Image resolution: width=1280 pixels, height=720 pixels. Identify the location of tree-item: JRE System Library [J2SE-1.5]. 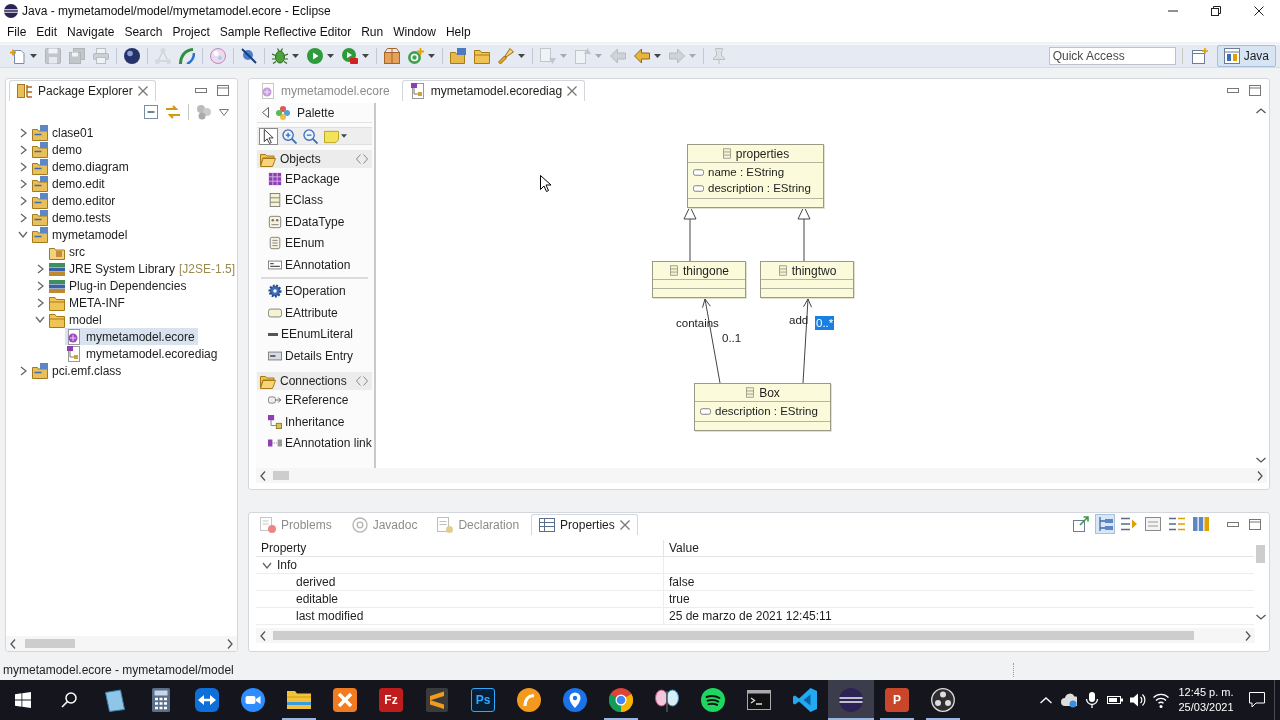
(142, 268).